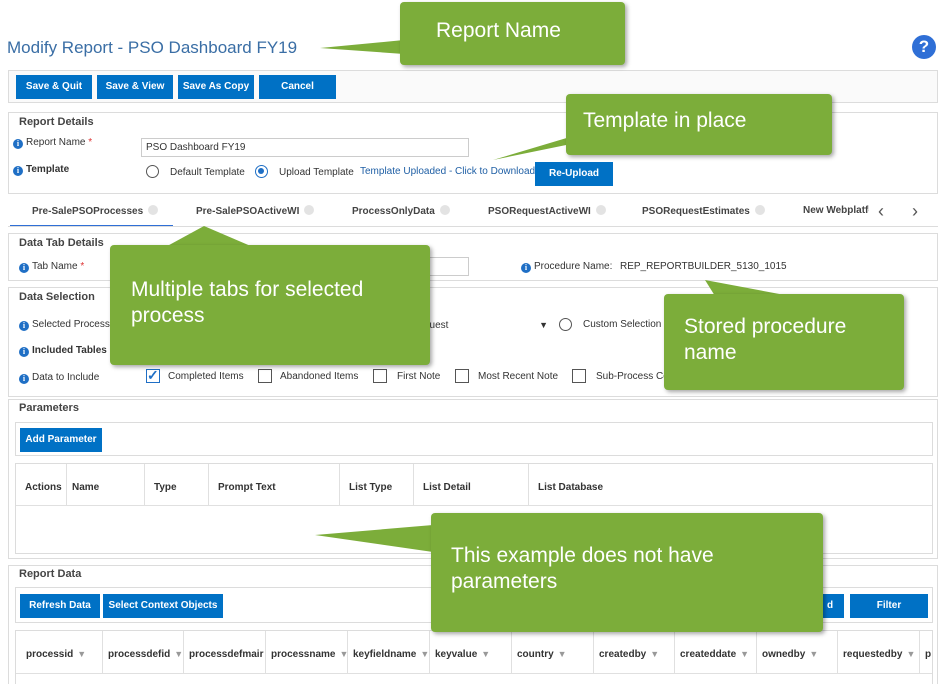  Describe the element at coordinates (699, 124) in the screenshot. I see `template-callout: Template in place` at that location.